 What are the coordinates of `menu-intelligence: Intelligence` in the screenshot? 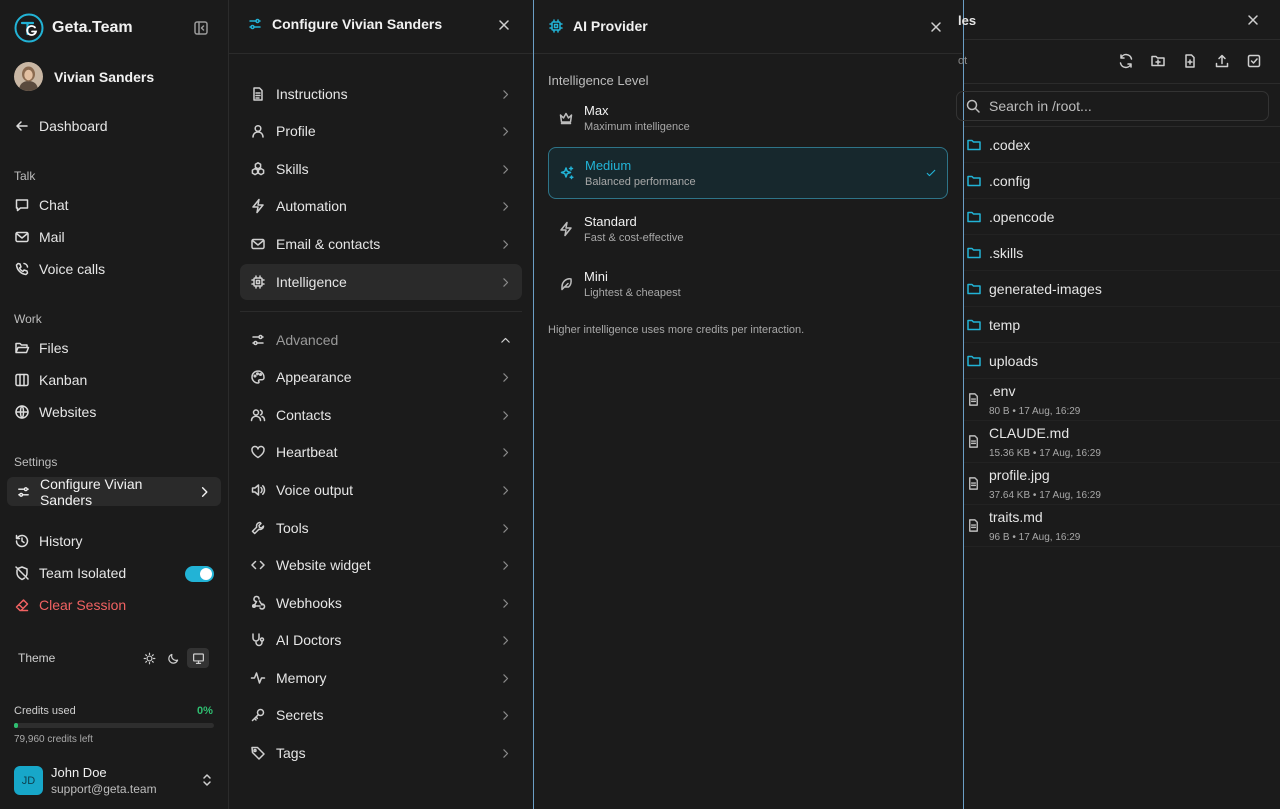 It's located at (381, 282).